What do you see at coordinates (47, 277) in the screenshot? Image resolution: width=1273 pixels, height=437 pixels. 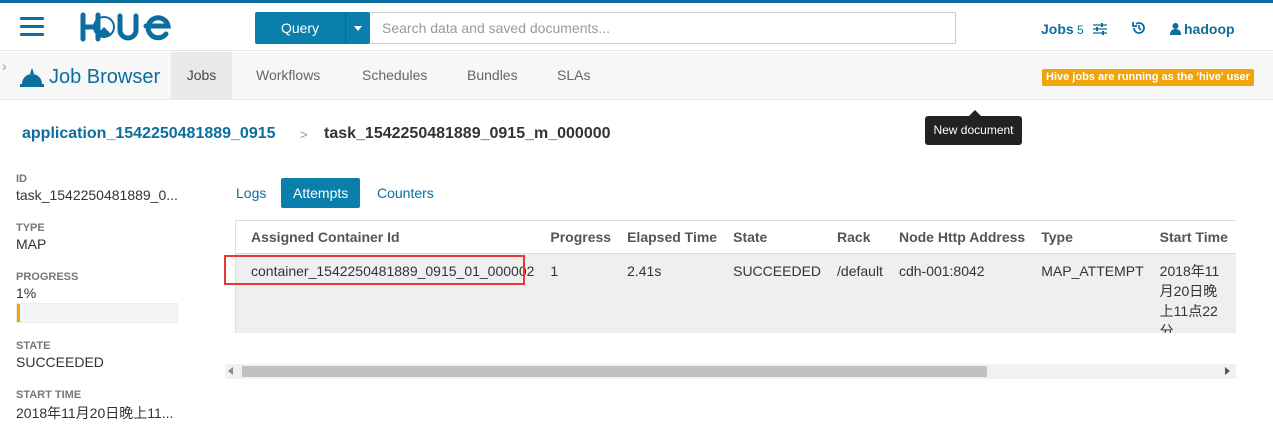 I see `progress-label: PROGRESS` at bounding box center [47, 277].